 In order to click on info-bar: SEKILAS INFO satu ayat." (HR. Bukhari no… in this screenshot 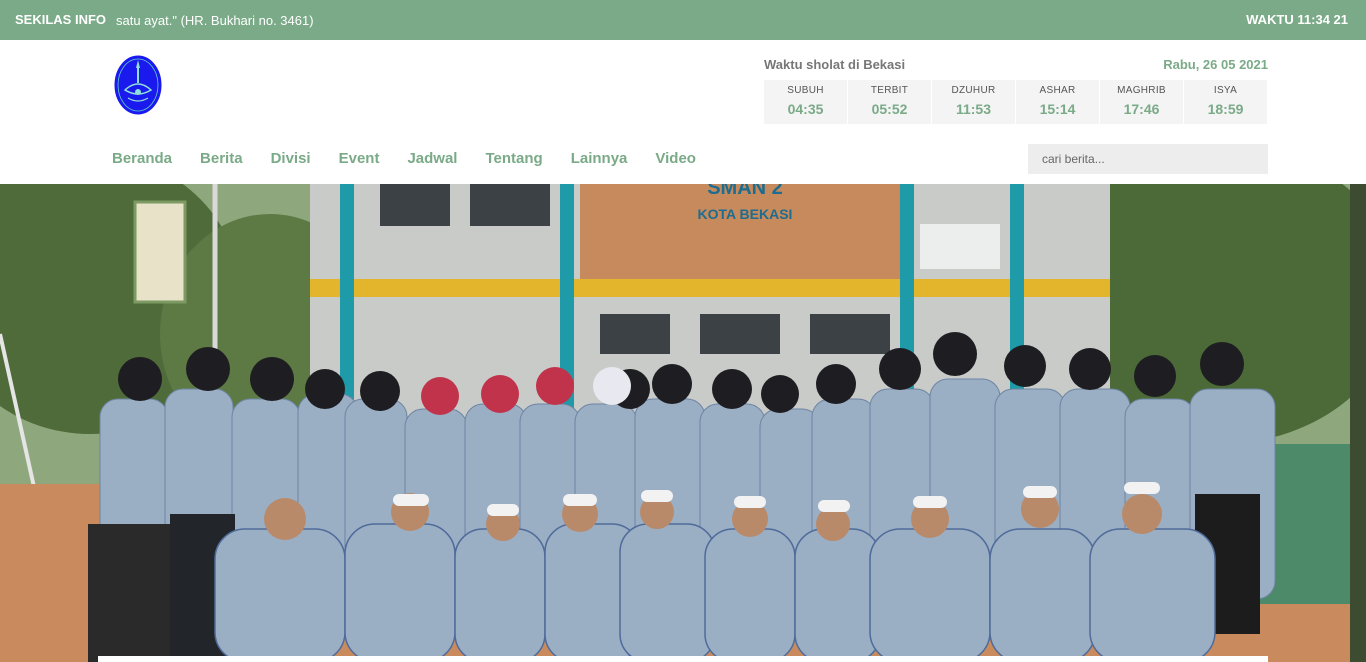, I will do `click(683, 20)`.